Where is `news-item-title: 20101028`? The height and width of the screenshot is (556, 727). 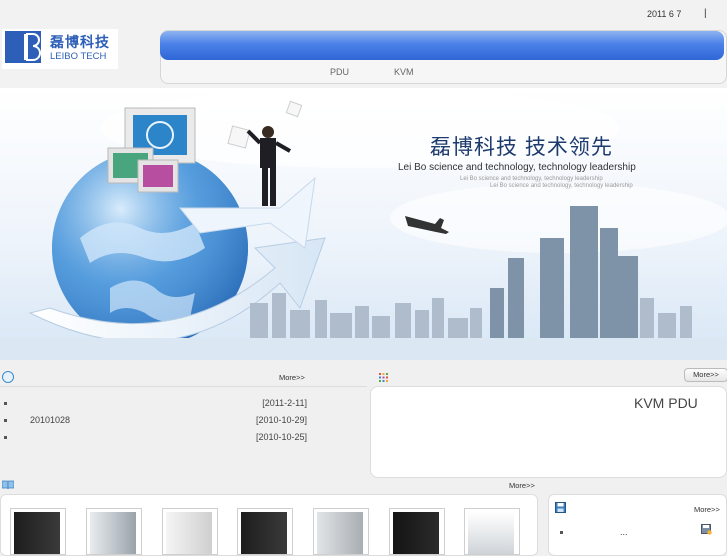
news-item-title: 20101028 is located at coordinates (50, 420).